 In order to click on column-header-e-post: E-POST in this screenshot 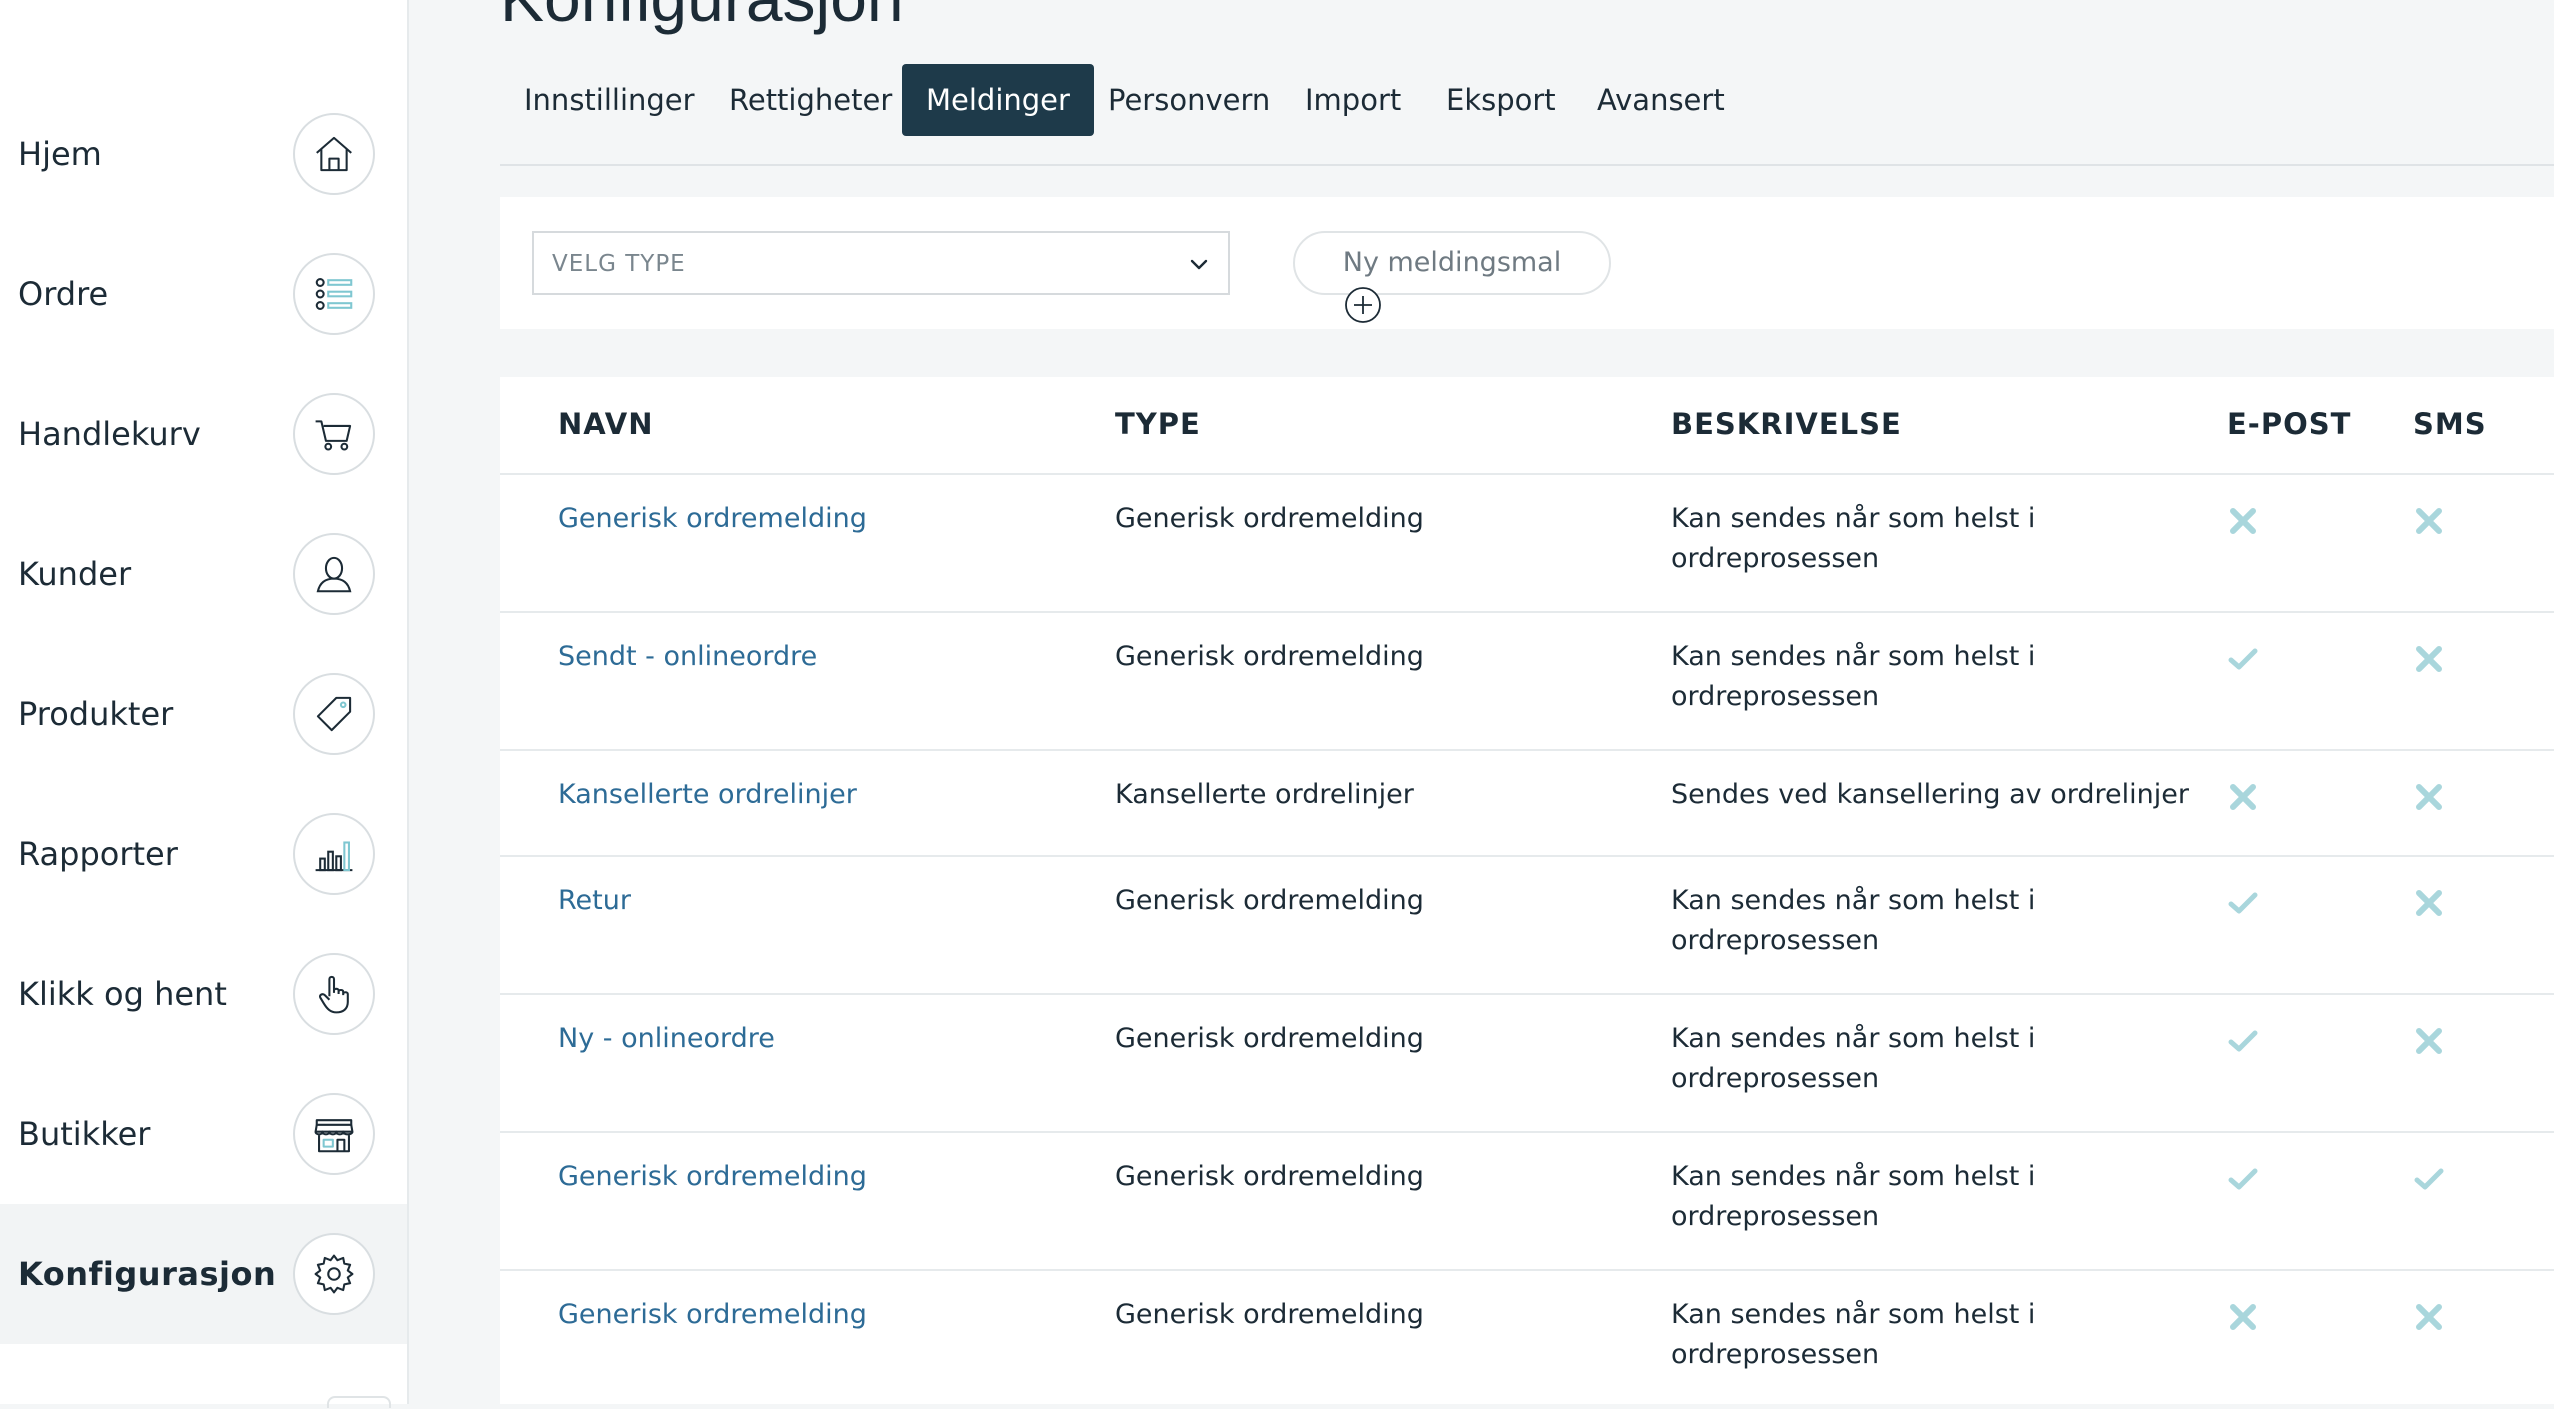, I will do `click(2289, 424)`.